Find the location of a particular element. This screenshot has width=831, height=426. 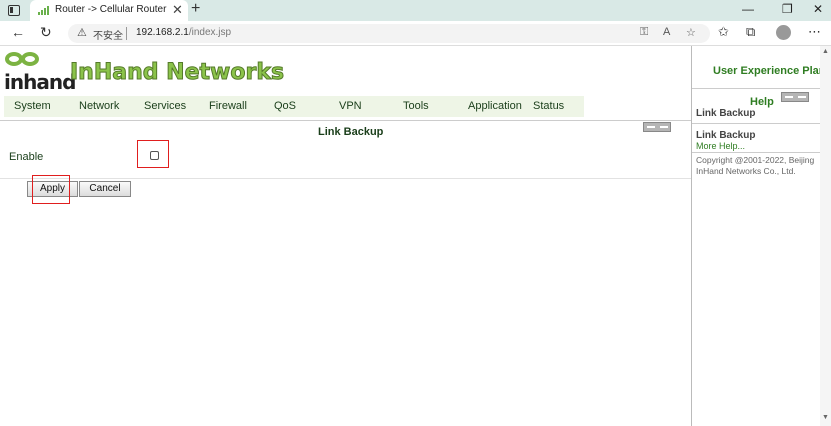

menu-qos: QoS is located at coordinates (285, 106).